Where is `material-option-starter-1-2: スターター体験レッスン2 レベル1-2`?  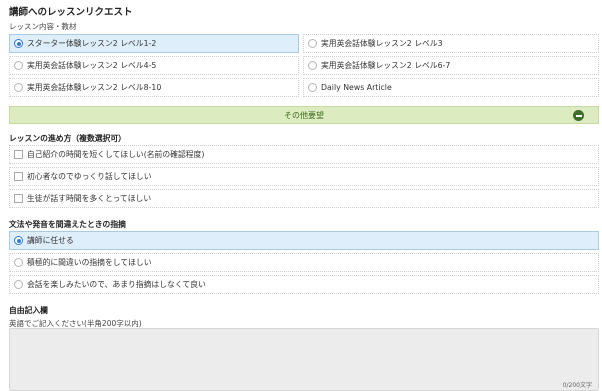
material-option-starter-1-2: スターター体験レッスン2 レベル1-2 is located at coordinates (154, 43).